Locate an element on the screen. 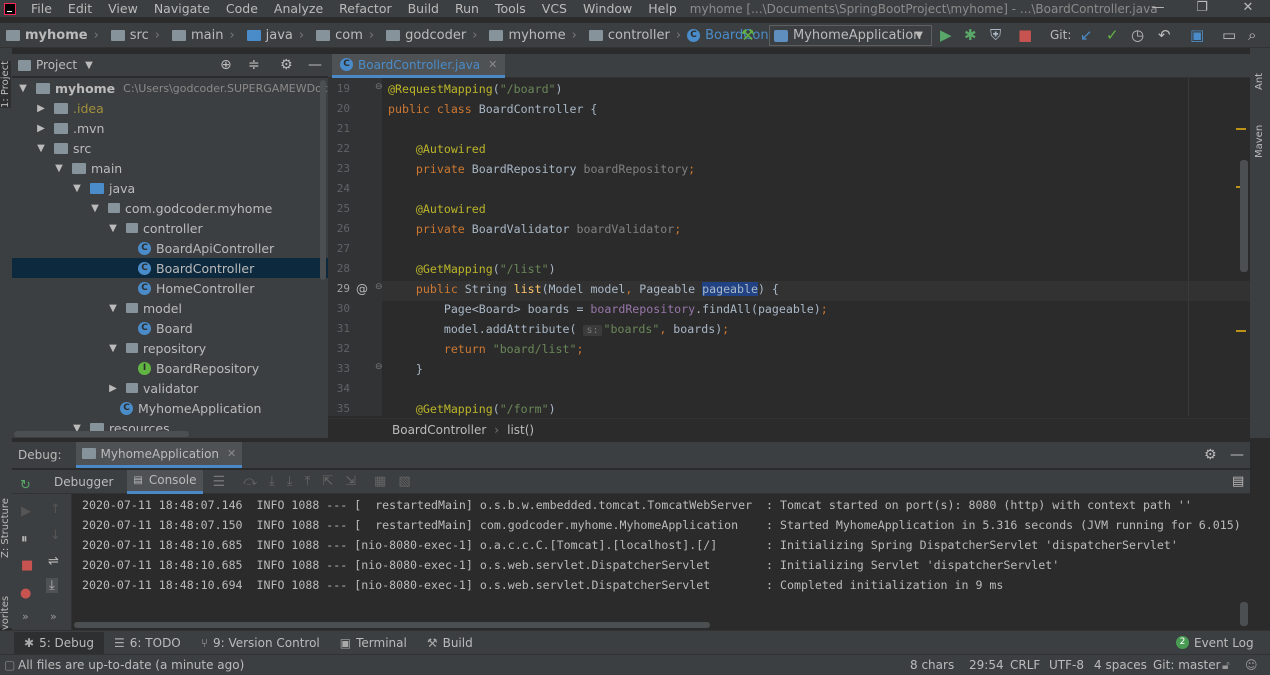 The image size is (1270, 675). indent-setting: 4 spaces is located at coordinates (1120, 665).